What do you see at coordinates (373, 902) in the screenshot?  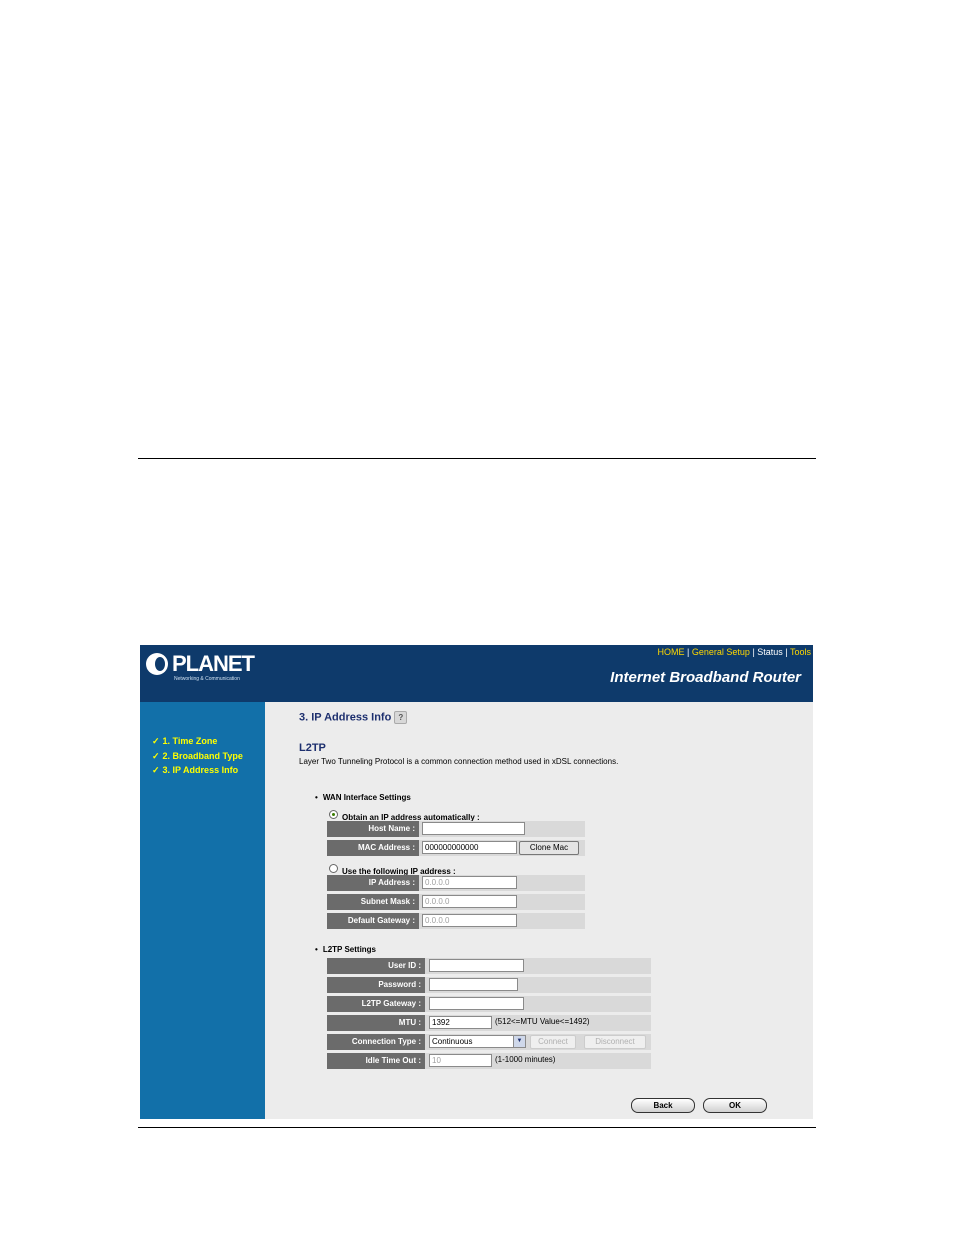 I see `subnet-mask-label: Subnet Mask :` at bounding box center [373, 902].